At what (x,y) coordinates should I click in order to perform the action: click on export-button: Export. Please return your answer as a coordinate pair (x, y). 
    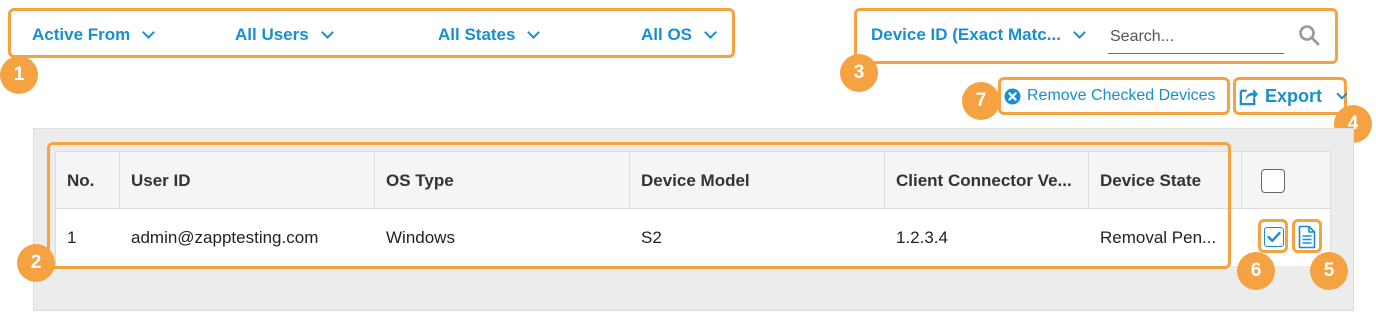
    Looking at the image, I should click on (1293, 96).